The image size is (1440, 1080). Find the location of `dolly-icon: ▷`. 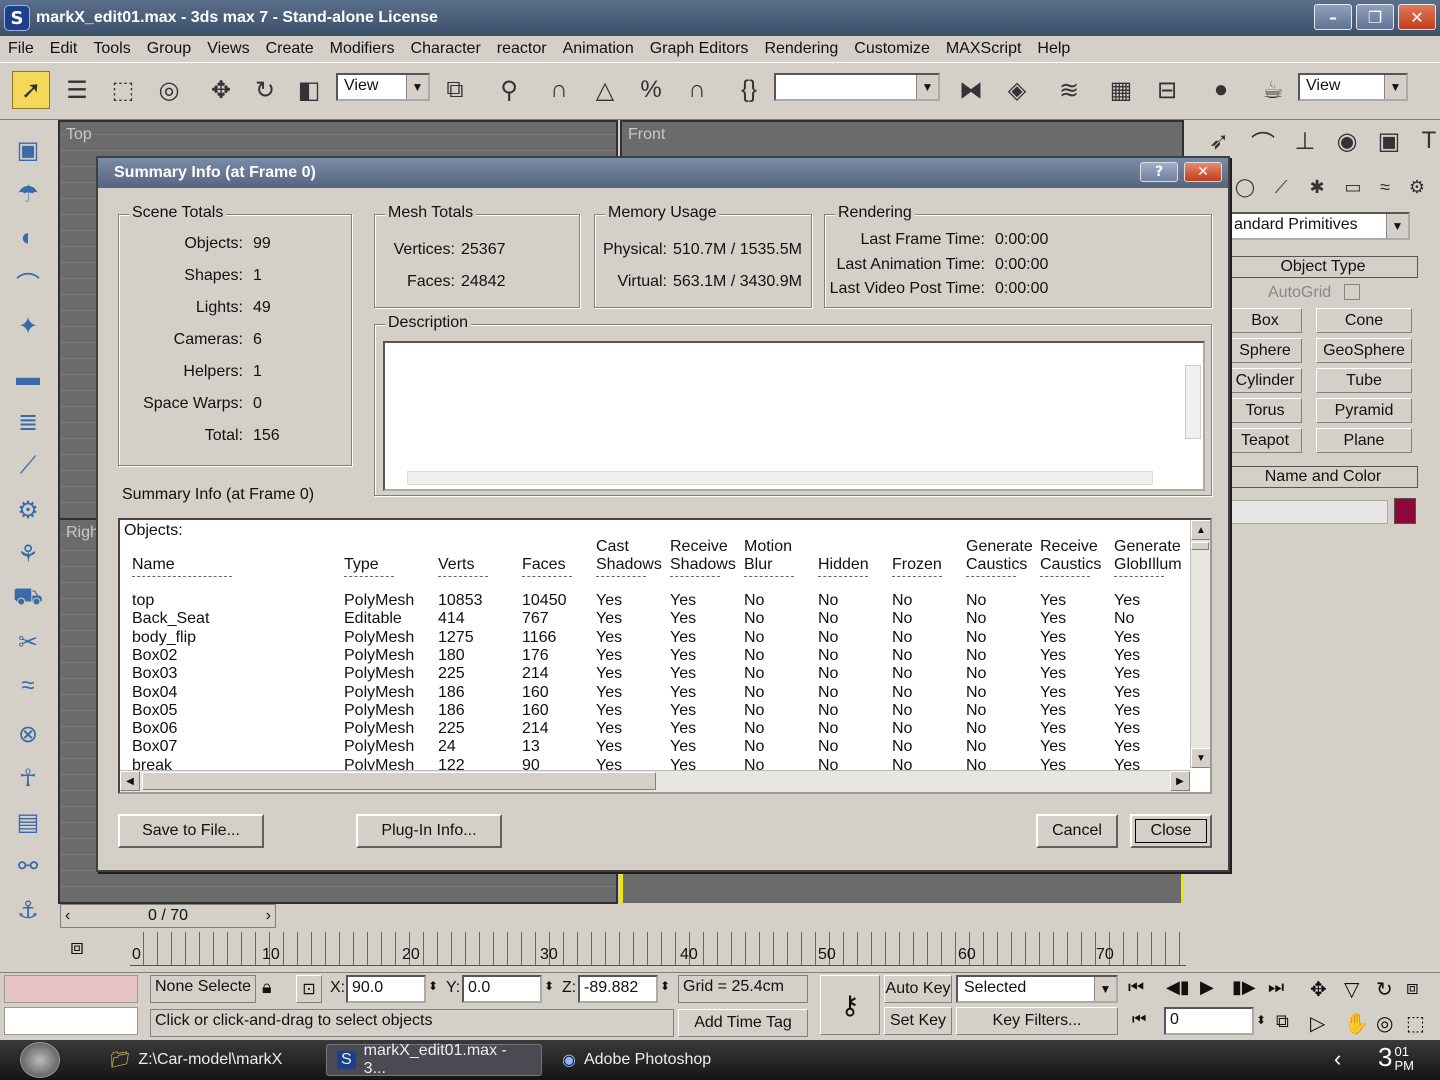

dolly-icon: ▷ is located at coordinates (1317, 1023).